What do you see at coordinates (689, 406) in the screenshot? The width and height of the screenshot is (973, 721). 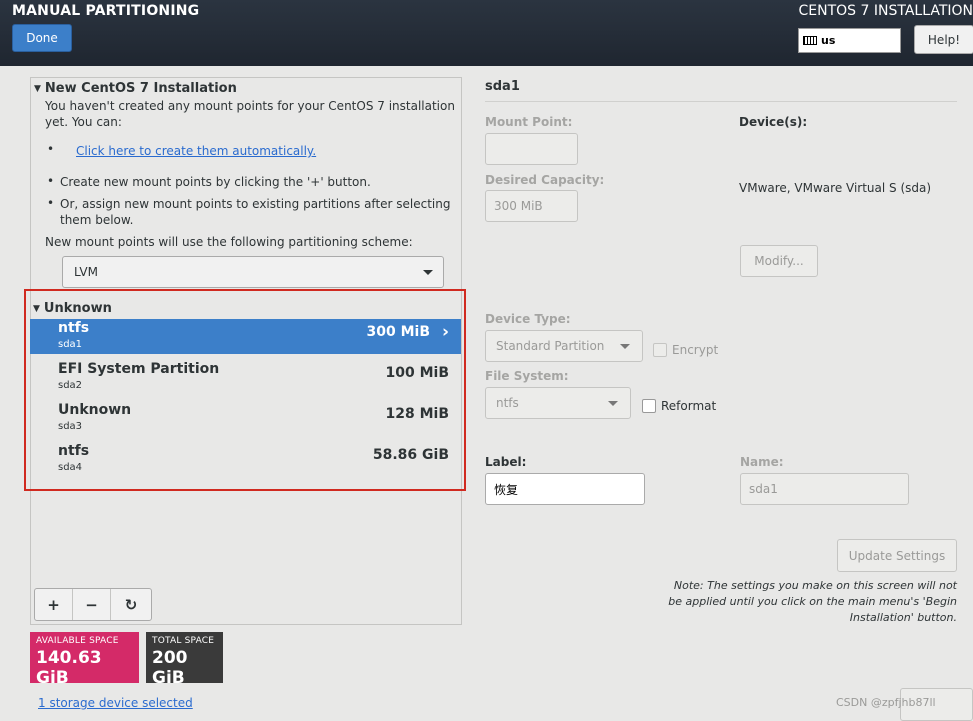 I see `reformat-label: Reformat` at bounding box center [689, 406].